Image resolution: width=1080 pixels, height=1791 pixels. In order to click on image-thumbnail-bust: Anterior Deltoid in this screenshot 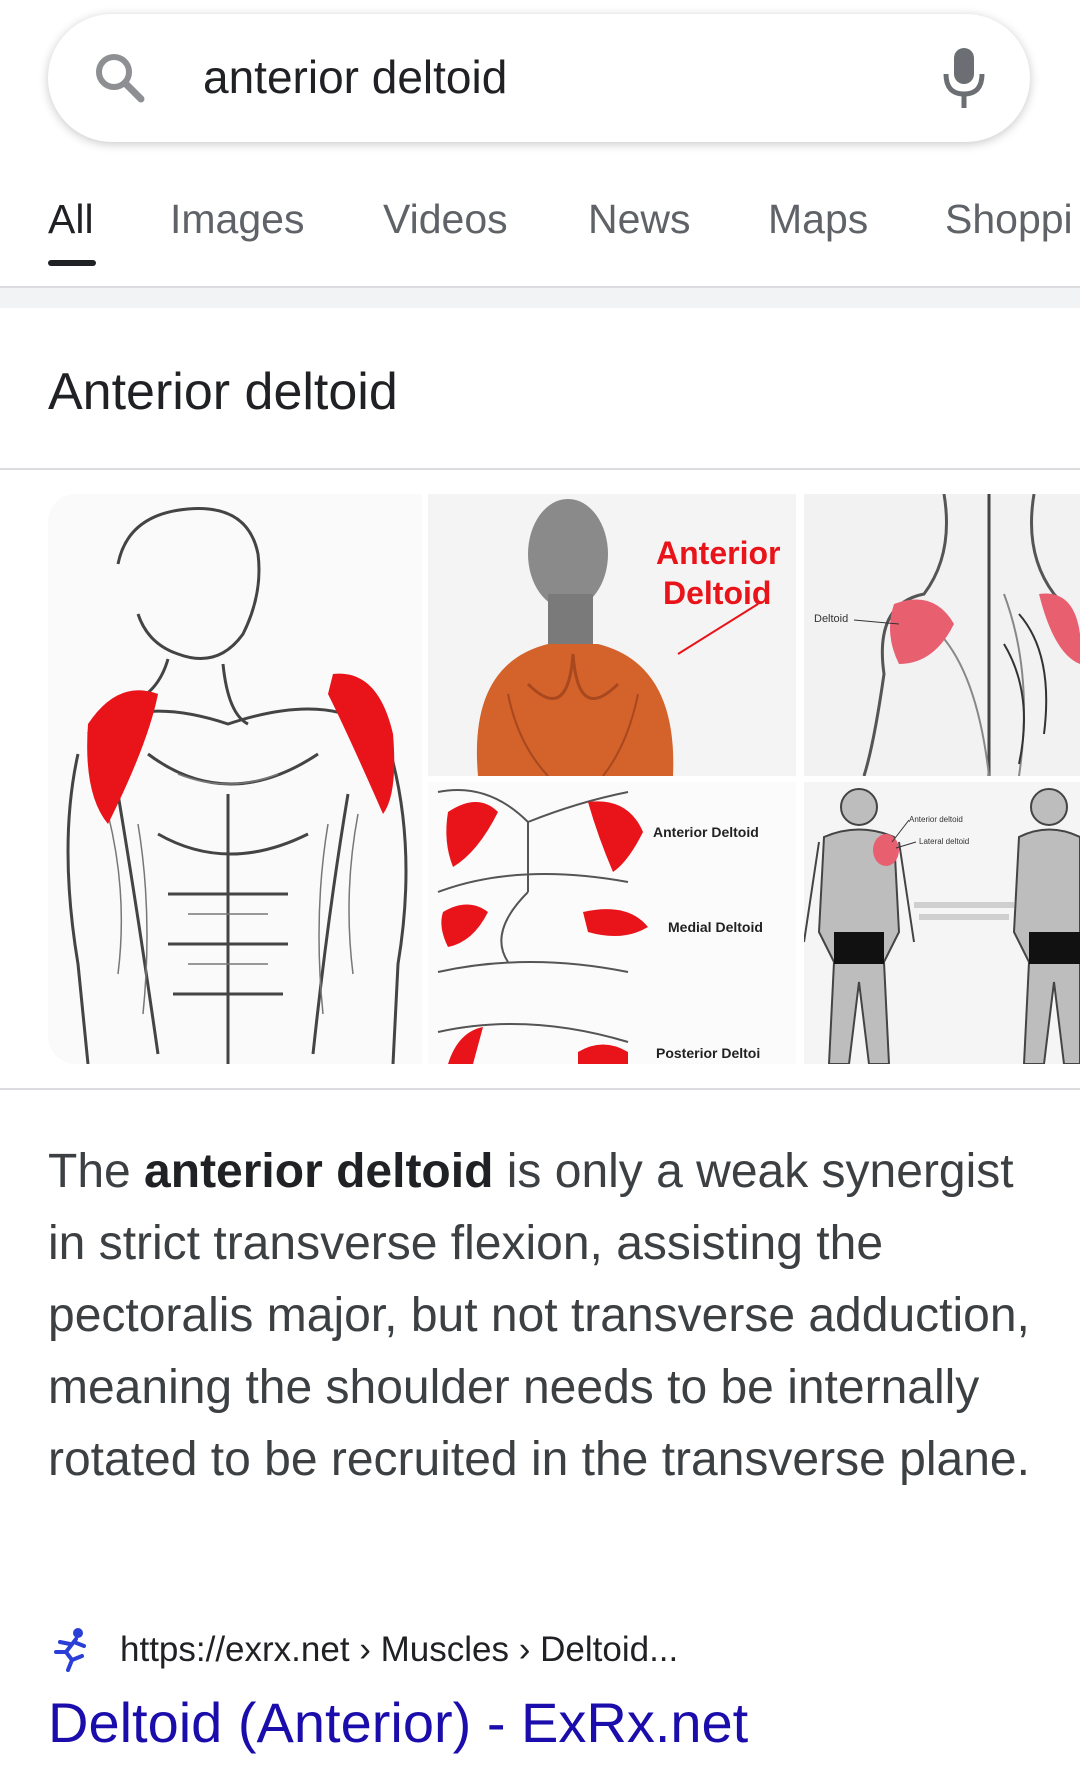, I will do `click(612, 635)`.